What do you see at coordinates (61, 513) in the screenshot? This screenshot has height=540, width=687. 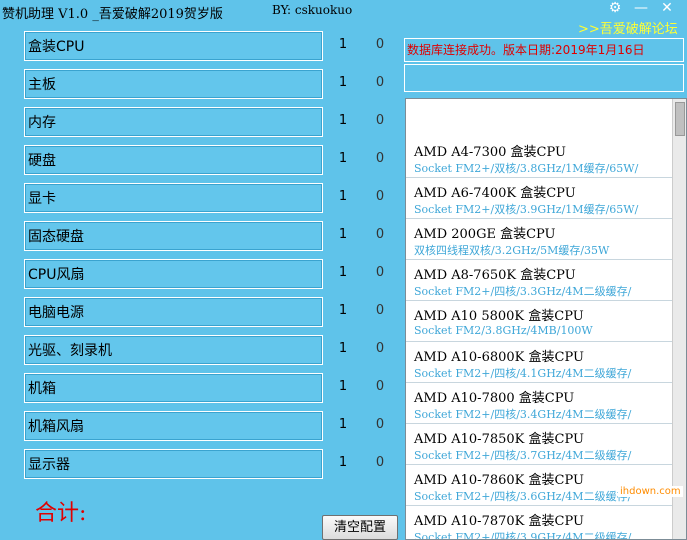 I see `total-label: 合计:` at bounding box center [61, 513].